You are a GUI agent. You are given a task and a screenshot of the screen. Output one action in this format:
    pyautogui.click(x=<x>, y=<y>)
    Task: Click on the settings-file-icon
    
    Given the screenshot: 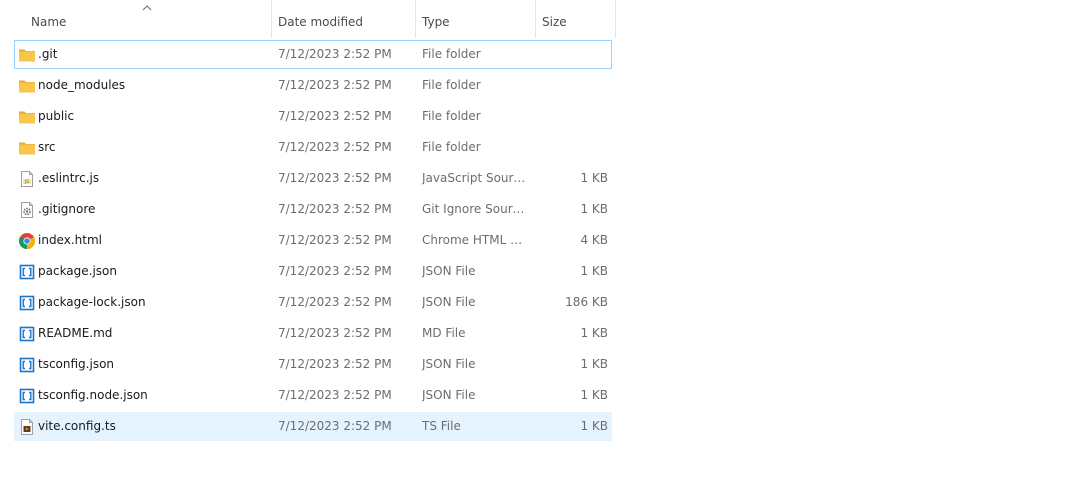 What is the action you would take?
    pyautogui.click(x=27, y=210)
    